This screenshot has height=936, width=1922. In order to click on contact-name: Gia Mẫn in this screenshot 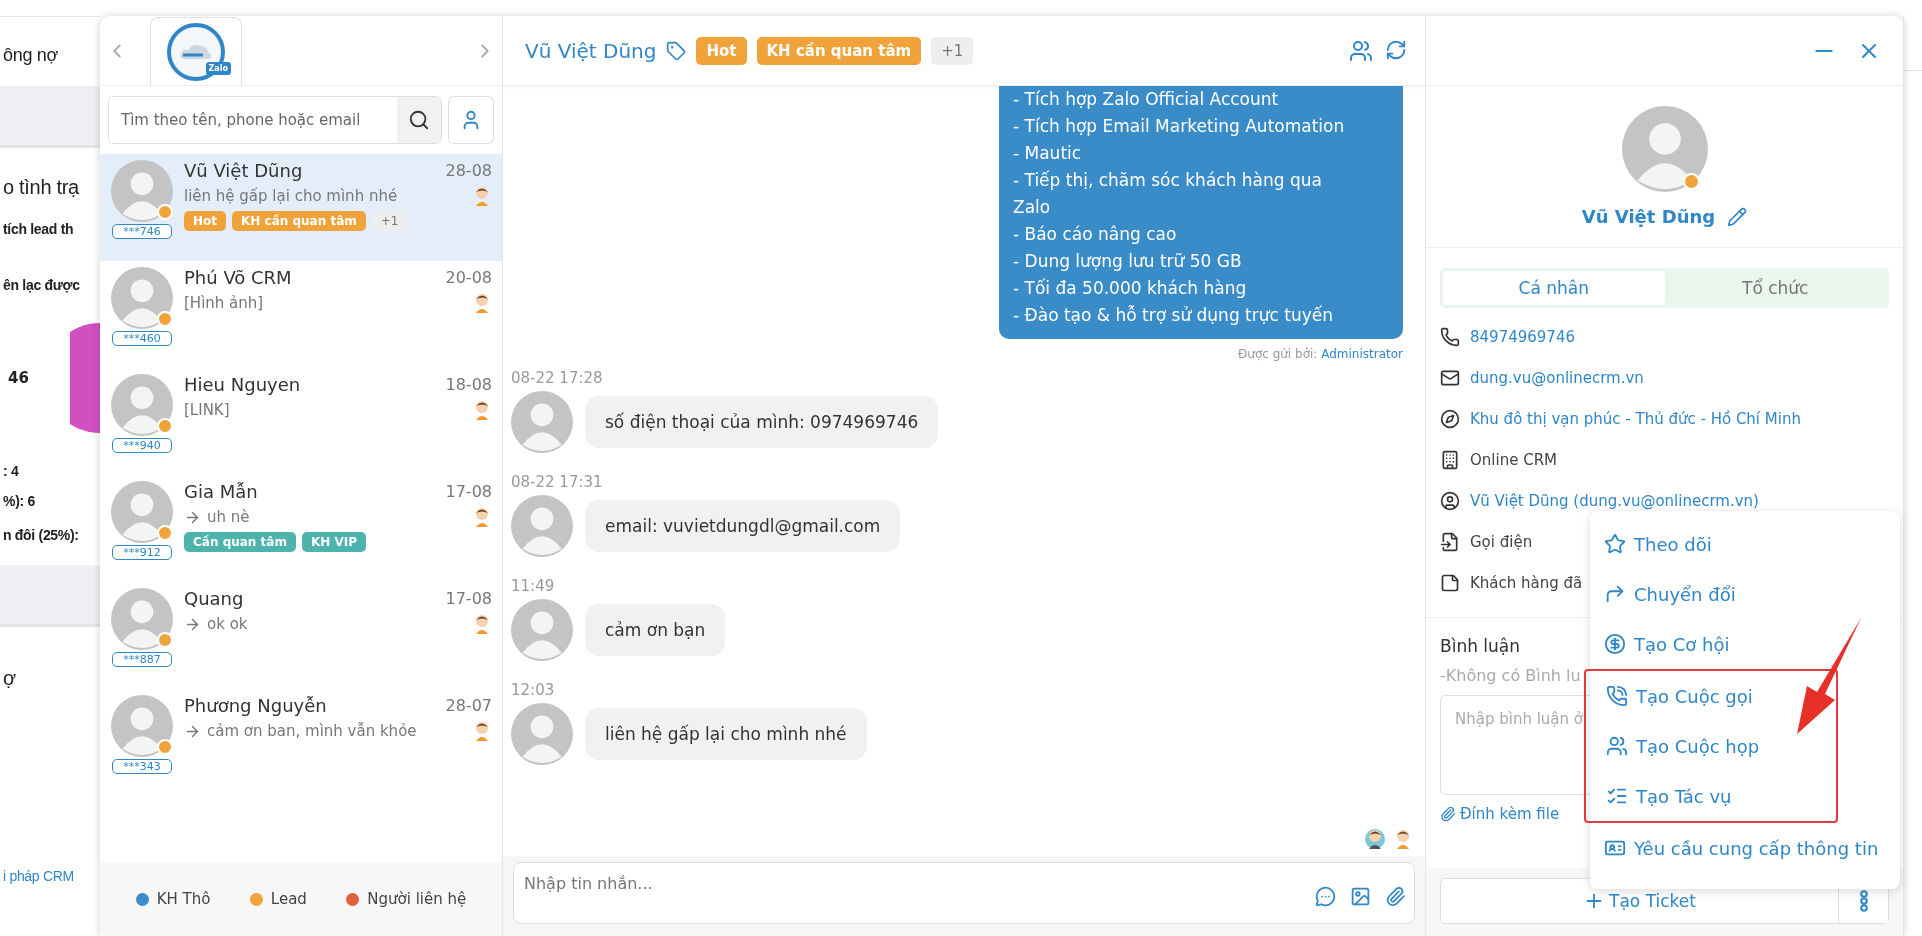, I will do `click(221, 491)`.